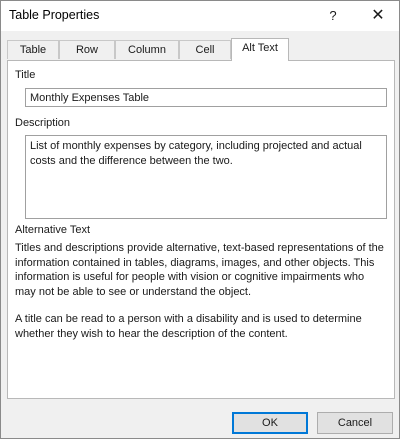 Image resolution: width=400 pixels, height=439 pixels. I want to click on close-icon: ✕, so click(378, 16).